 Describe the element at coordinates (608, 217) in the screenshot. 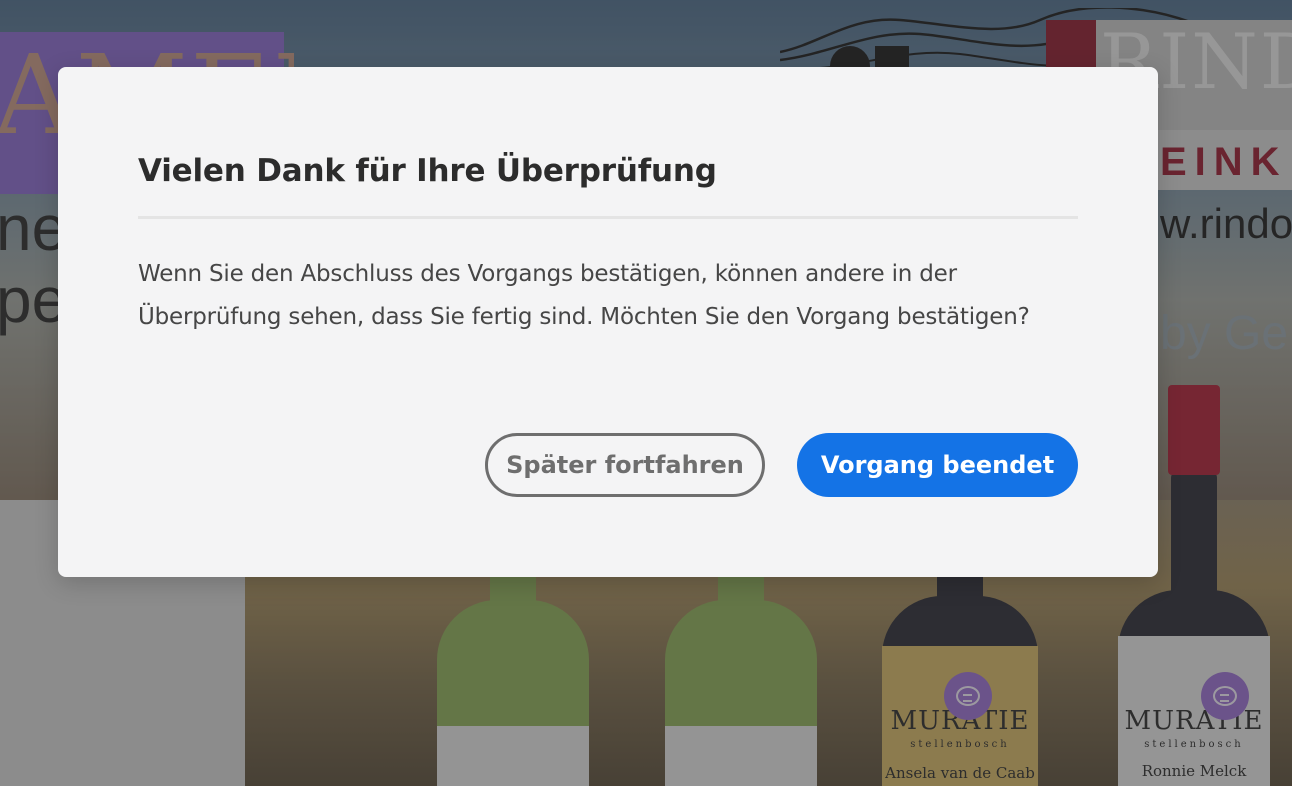

I see `dialog-divider` at that location.